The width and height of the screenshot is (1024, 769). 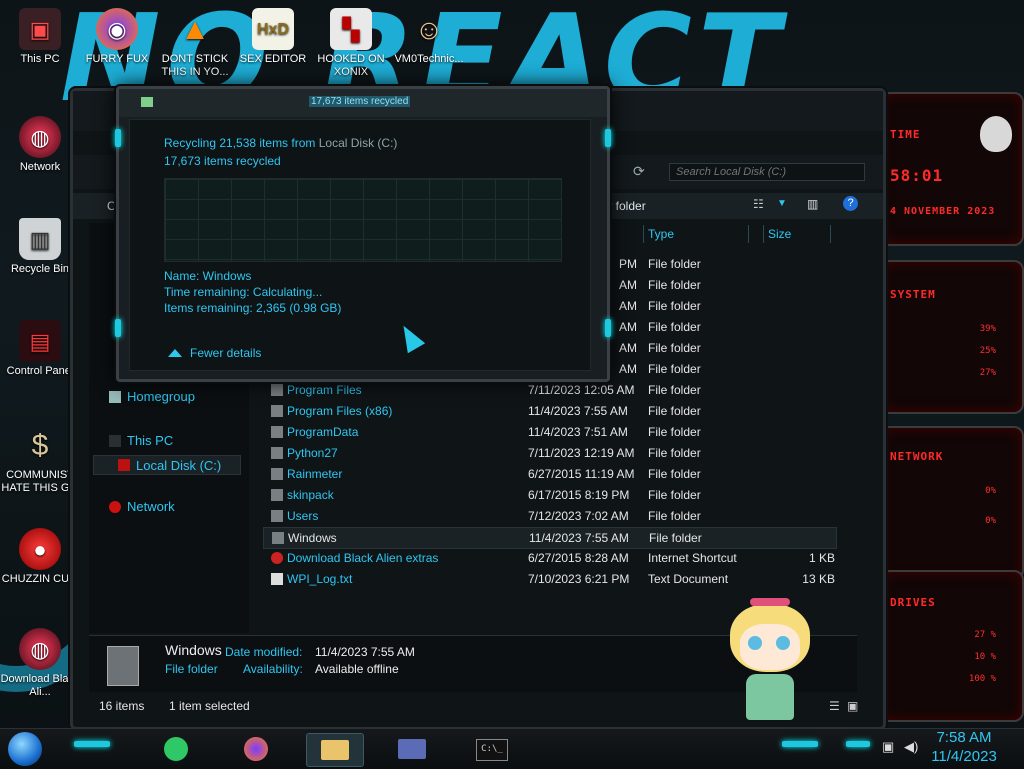 I want to click on taskbar-control-panel, so click(x=412, y=749).